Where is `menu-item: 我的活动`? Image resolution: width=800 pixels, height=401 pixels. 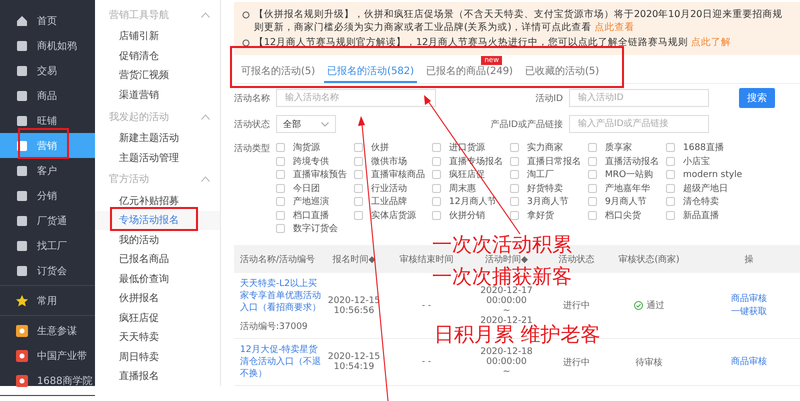 menu-item: 我的活动 is located at coordinates (157, 240).